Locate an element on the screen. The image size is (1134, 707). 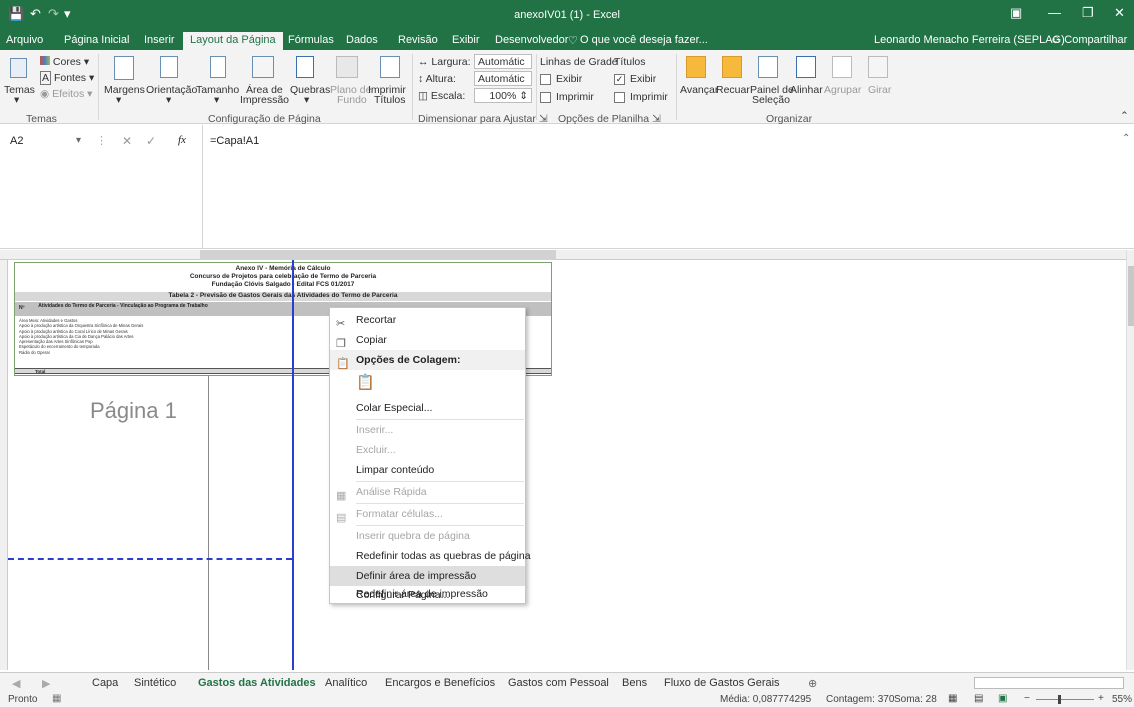
status-media: Média: 0,087774295 is located at coordinates (765, 699).